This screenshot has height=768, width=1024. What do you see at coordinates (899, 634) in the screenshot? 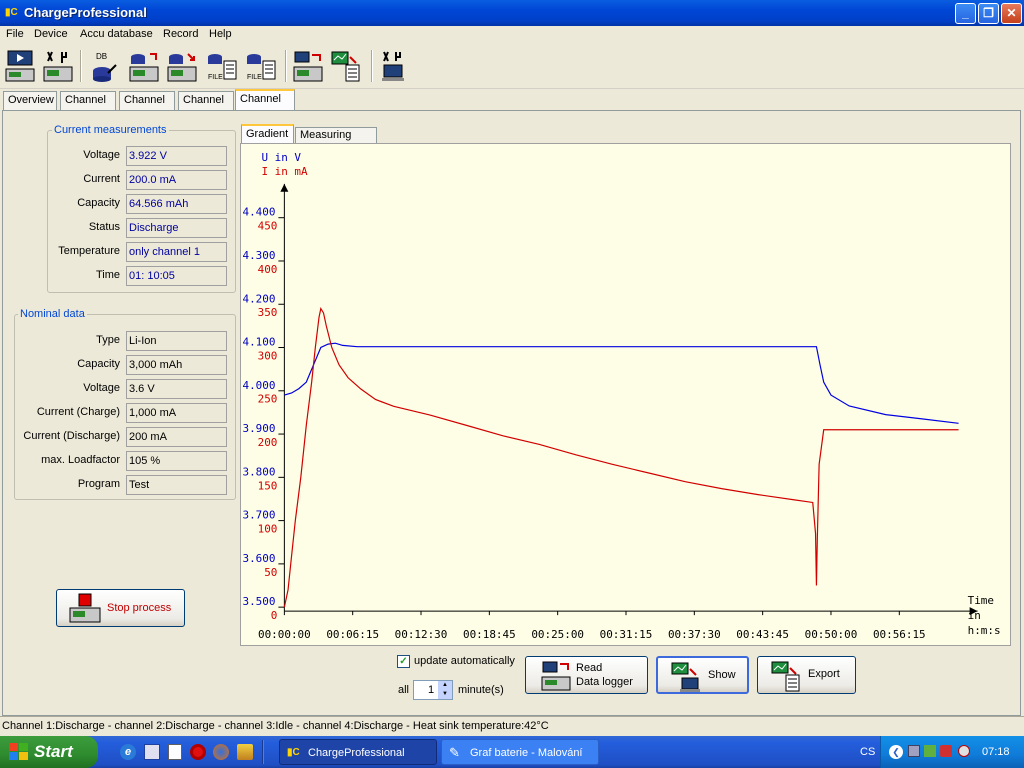
I see `x-tick-label: 00:56:15` at bounding box center [899, 634].